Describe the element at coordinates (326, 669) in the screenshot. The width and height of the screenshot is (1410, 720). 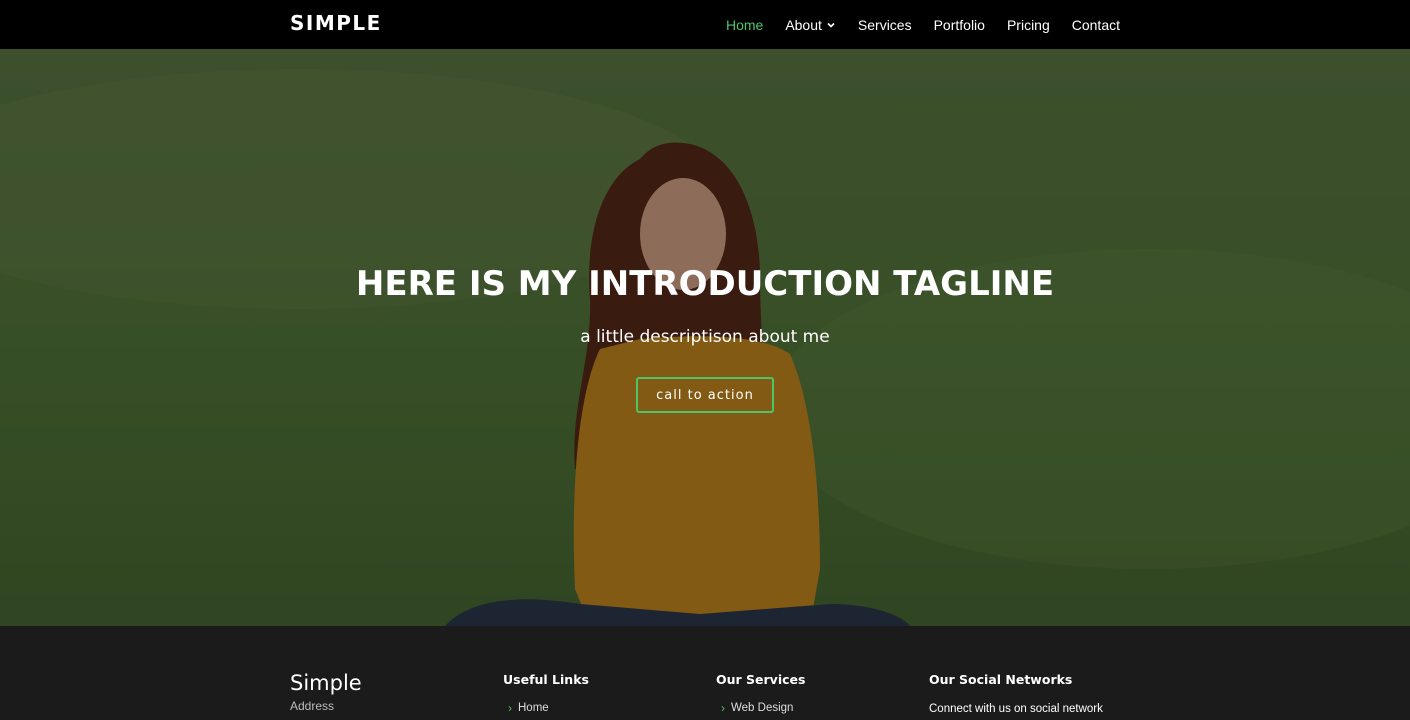
I see `footer-brand-column: Simple Address` at that location.